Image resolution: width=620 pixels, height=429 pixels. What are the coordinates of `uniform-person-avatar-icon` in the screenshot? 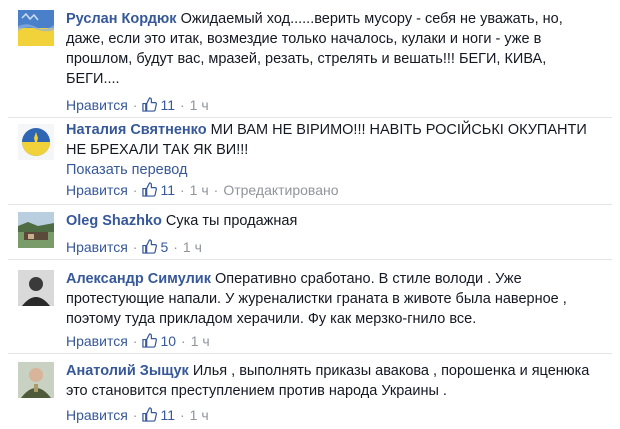 It's located at (36, 380).